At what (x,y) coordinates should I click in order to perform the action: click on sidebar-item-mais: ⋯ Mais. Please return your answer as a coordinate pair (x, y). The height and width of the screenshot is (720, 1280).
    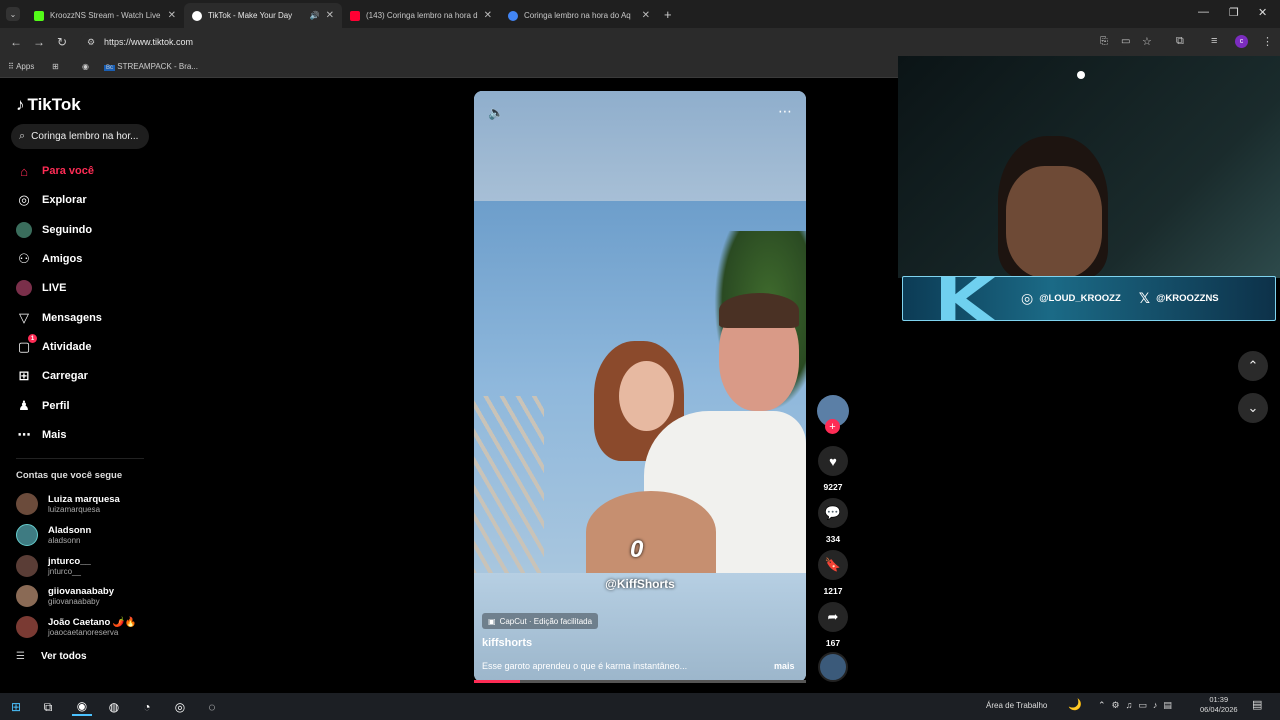
    Looking at the image, I should click on (41, 435).